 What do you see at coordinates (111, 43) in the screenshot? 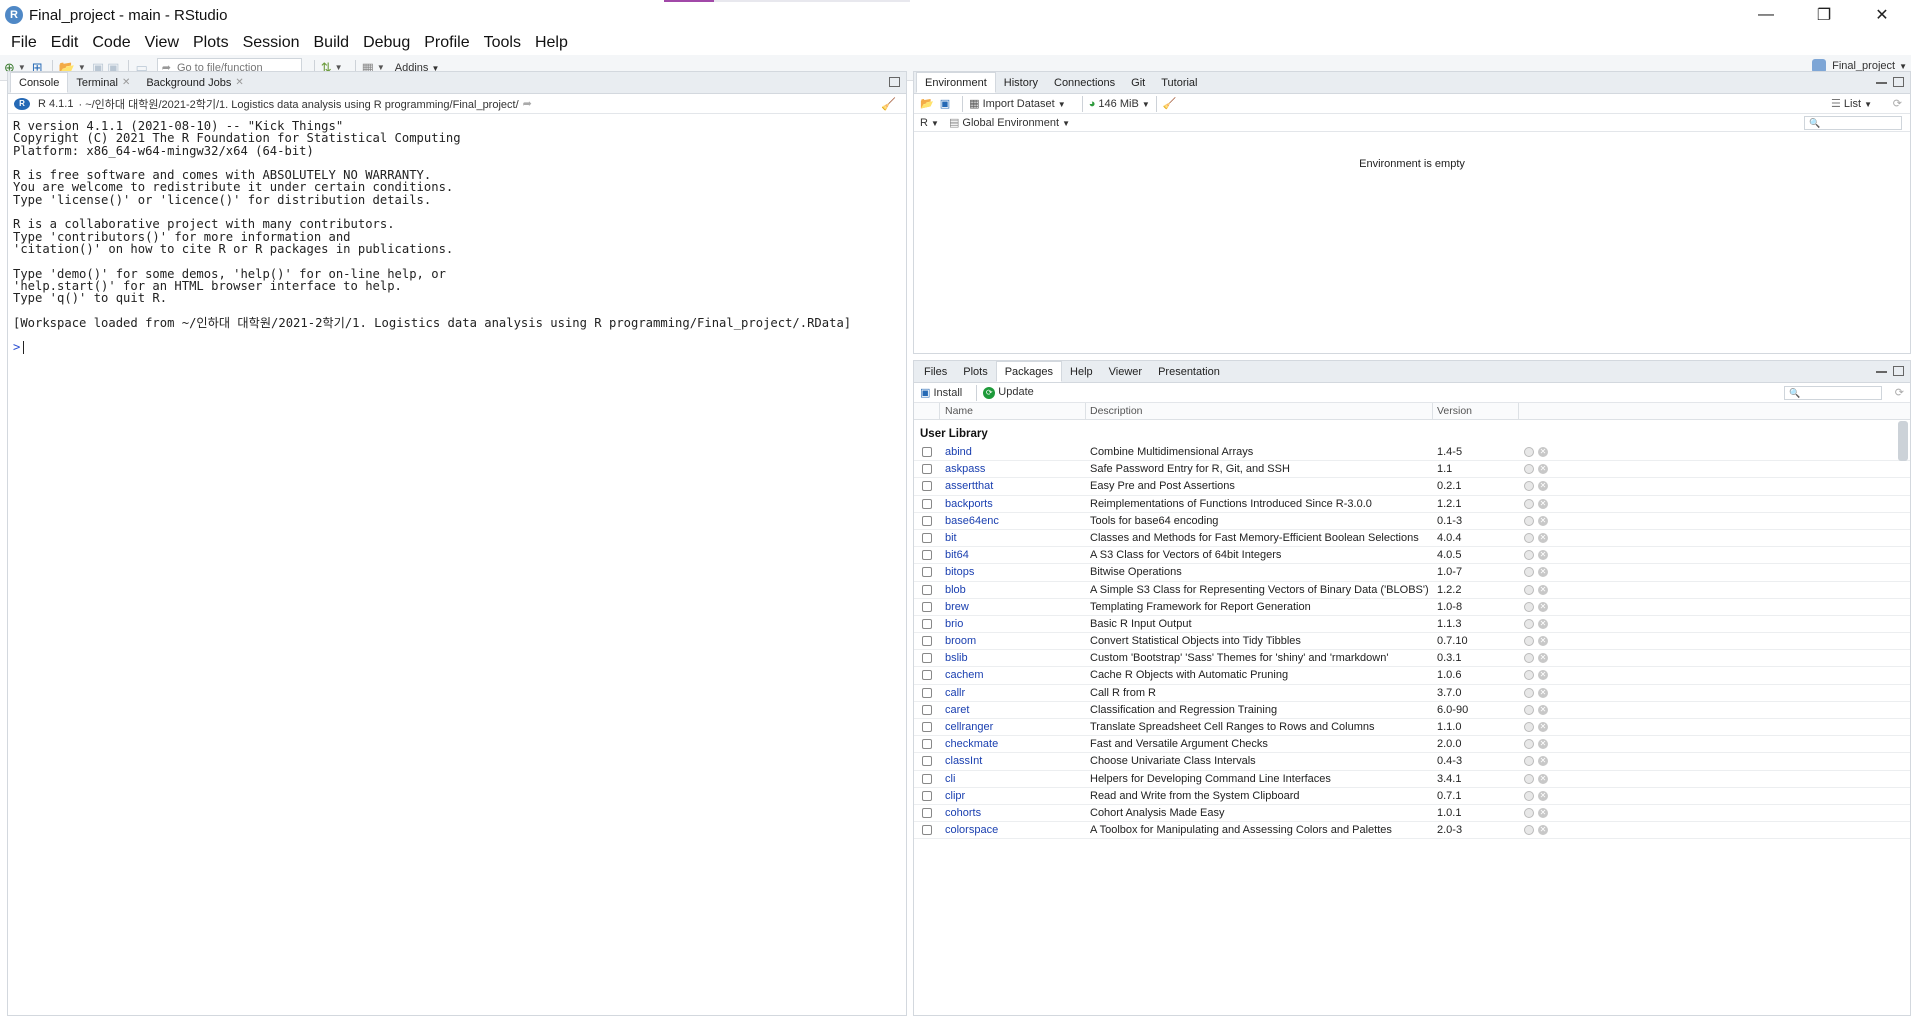
I see `menu-code: Code` at bounding box center [111, 43].